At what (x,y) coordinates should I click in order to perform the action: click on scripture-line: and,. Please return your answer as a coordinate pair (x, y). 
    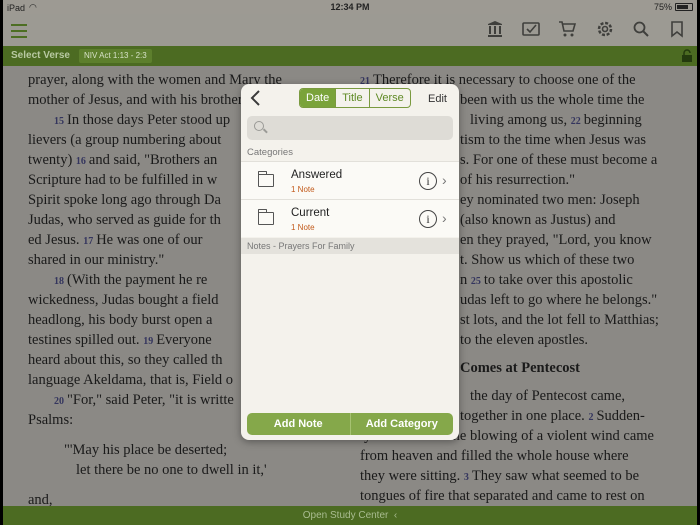
    Looking at the image, I should click on (40, 499).